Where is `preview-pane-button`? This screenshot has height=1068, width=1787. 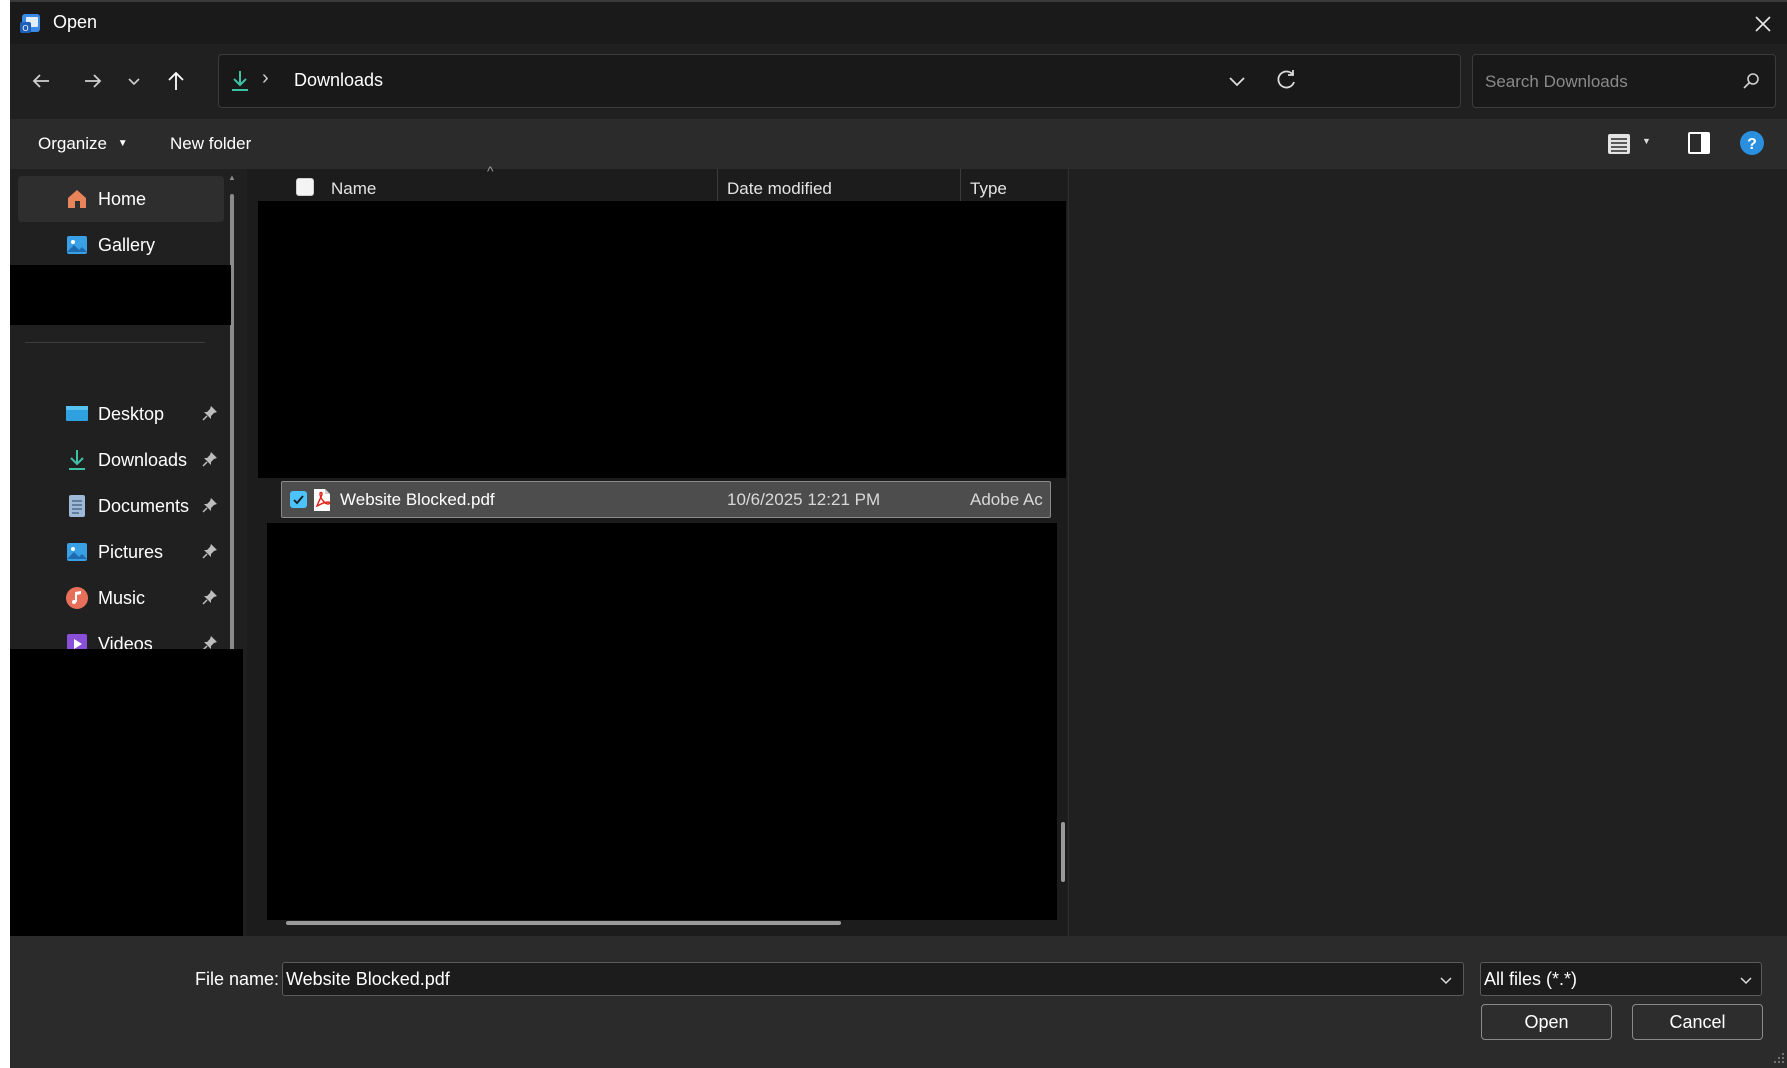 preview-pane-button is located at coordinates (1699, 143).